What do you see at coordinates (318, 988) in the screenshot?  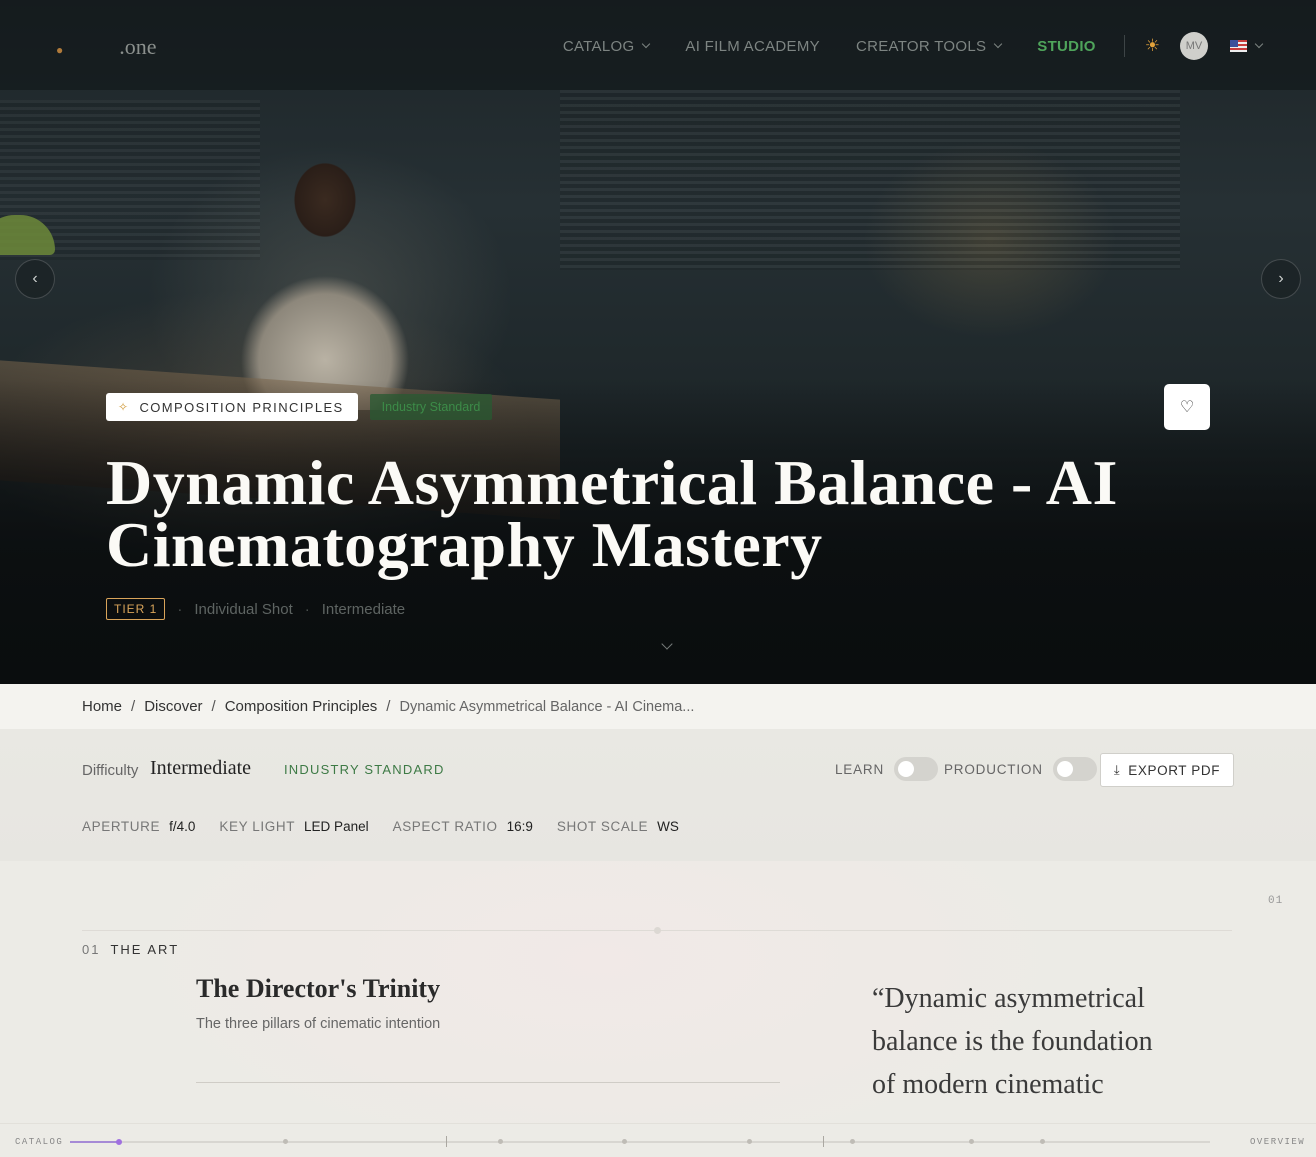 I see `card-title: The Director's Trinity` at bounding box center [318, 988].